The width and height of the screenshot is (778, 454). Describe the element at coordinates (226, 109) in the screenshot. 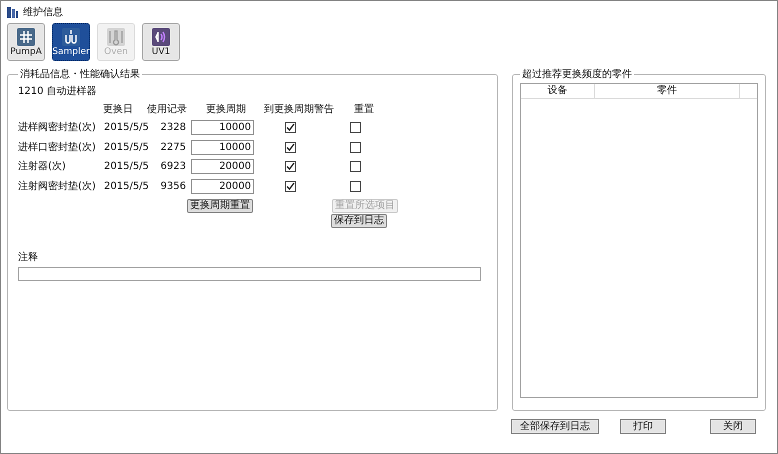

I see `column-header: 更换周期` at that location.